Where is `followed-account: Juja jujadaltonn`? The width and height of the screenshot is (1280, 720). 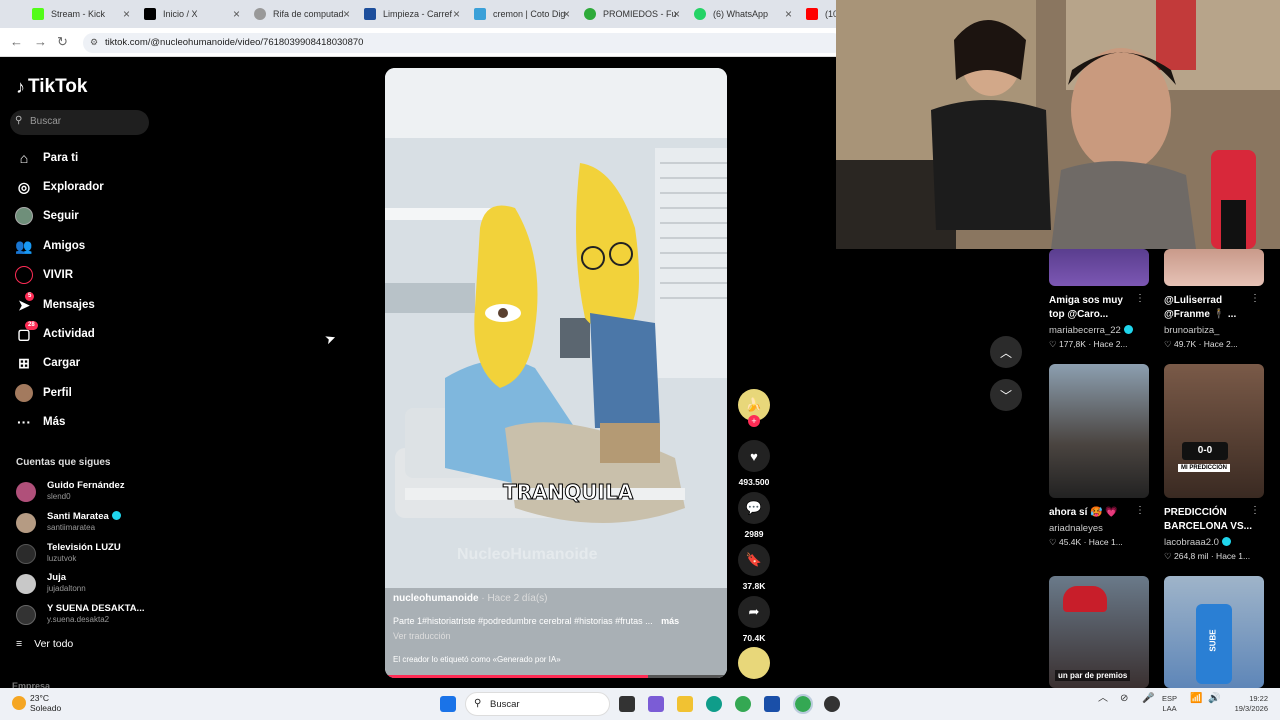
followed-account: Juja jujadaltonn is located at coordinates (86, 586).